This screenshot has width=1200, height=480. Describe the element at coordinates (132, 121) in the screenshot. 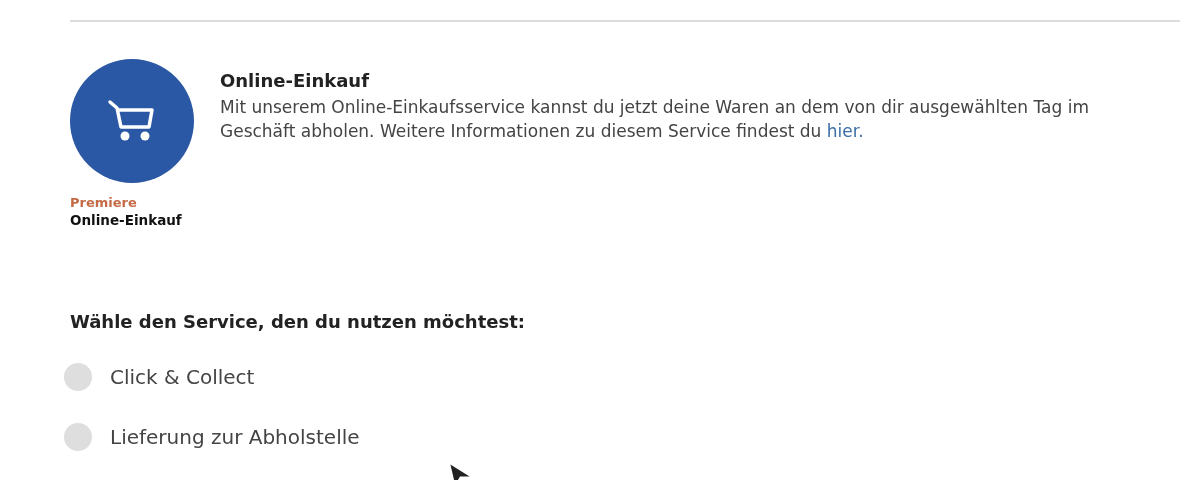

I see `cart-icon` at that location.